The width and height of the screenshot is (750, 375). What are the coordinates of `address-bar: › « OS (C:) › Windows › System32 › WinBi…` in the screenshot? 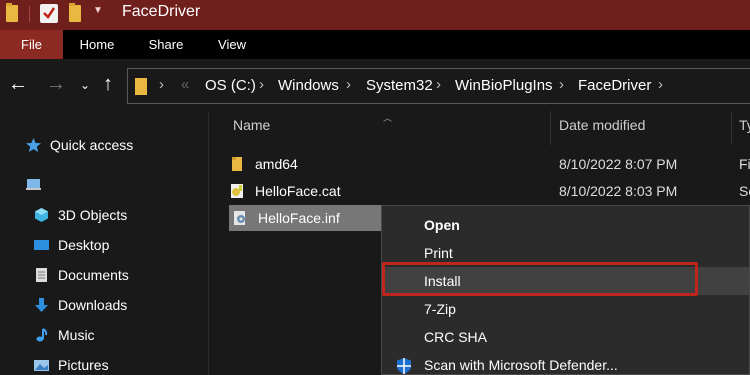 It's located at (438, 86).